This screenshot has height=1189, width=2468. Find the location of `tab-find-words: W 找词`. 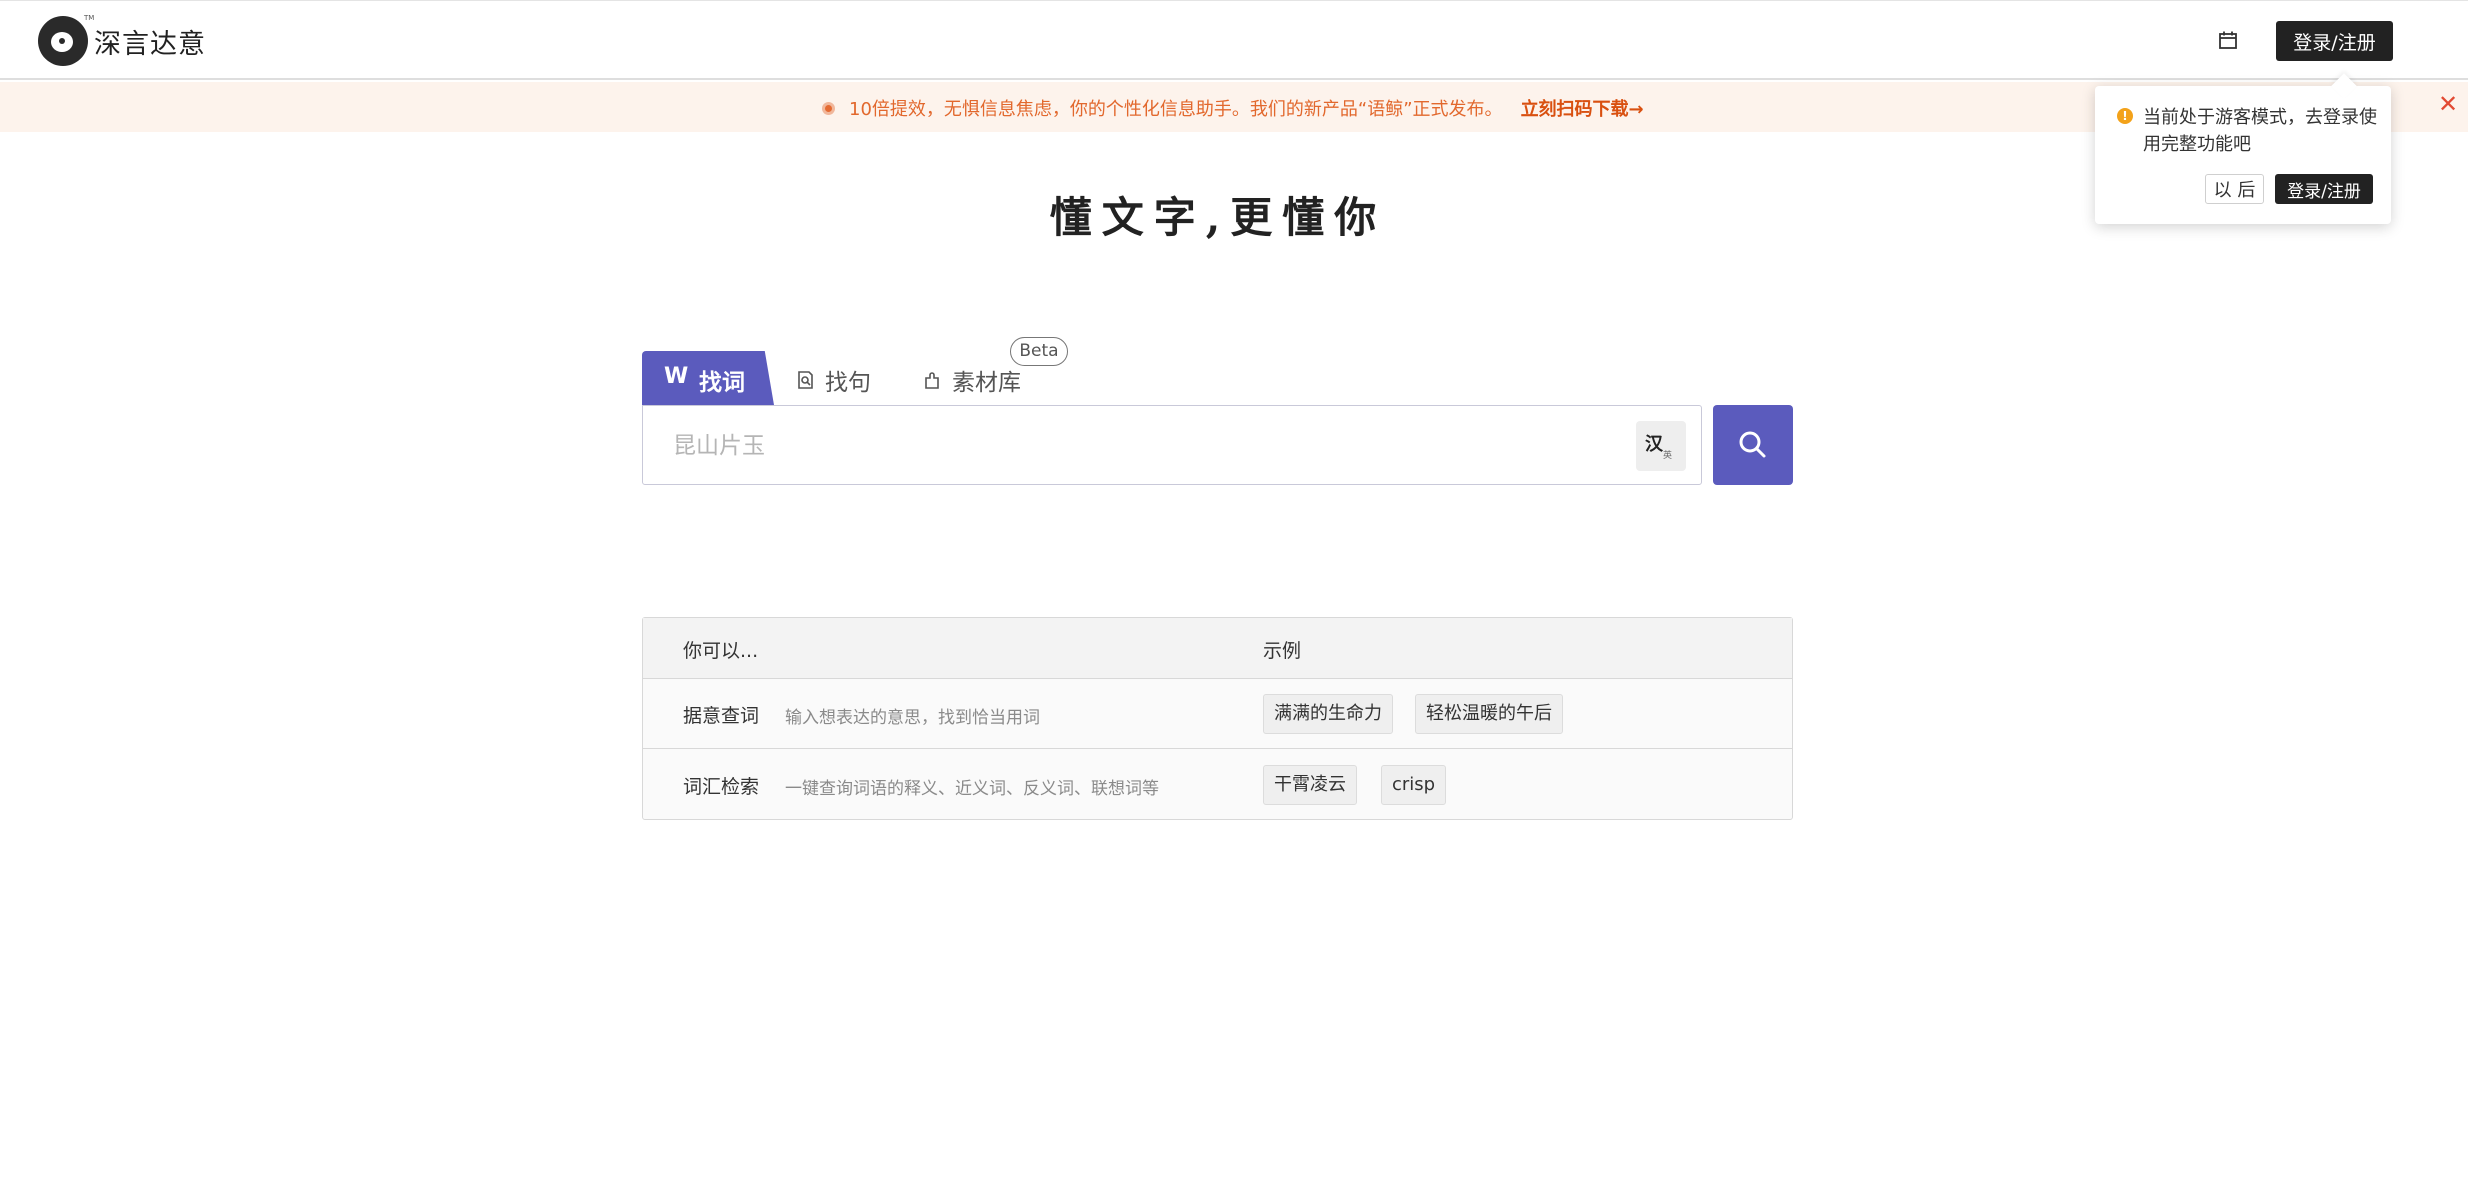

tab-find-words: W 找词 is located at coordinates (708, 378).